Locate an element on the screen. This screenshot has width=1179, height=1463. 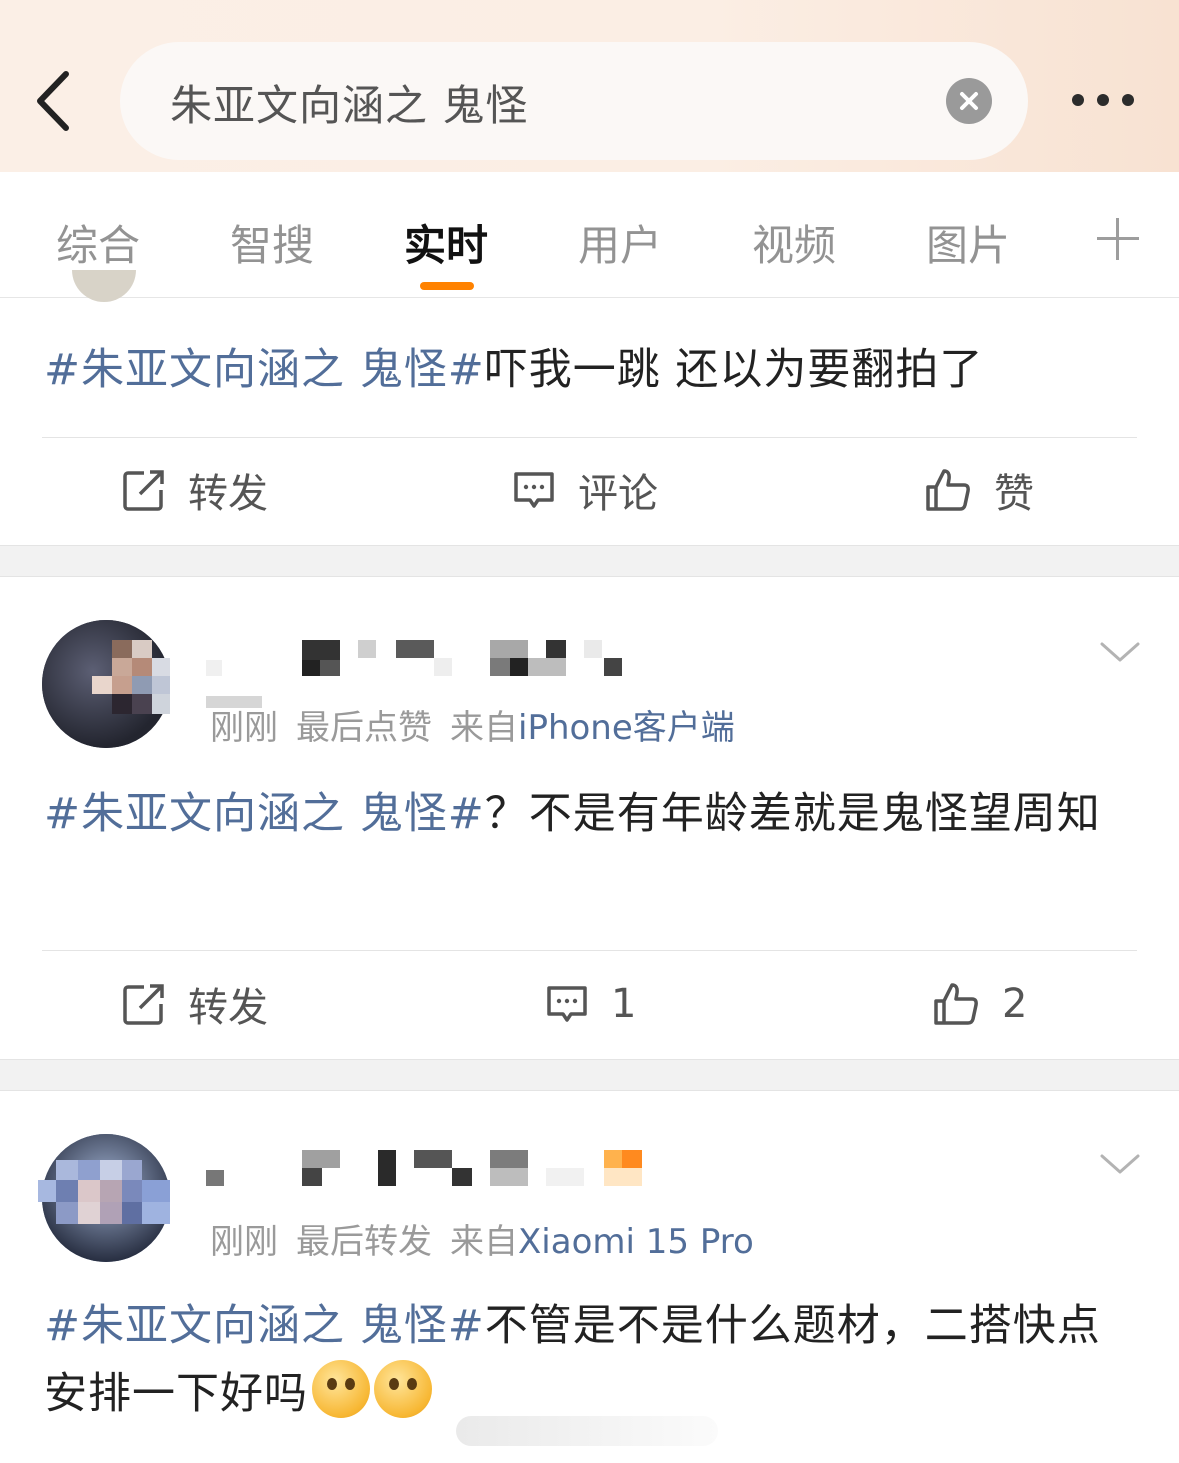
comment-button: 评论 is located at coordinates (585, 490).